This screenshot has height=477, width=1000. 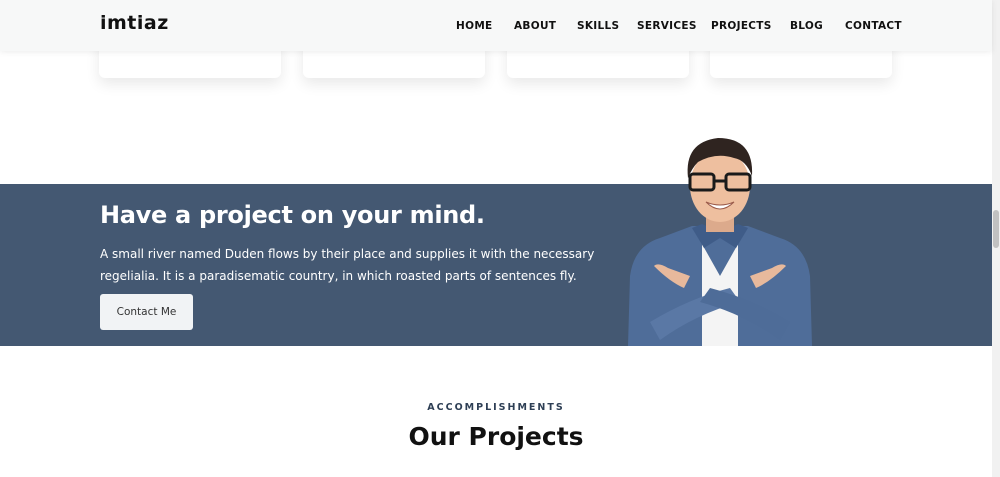 I want to click on person-photo, so click(x=720, y=242).